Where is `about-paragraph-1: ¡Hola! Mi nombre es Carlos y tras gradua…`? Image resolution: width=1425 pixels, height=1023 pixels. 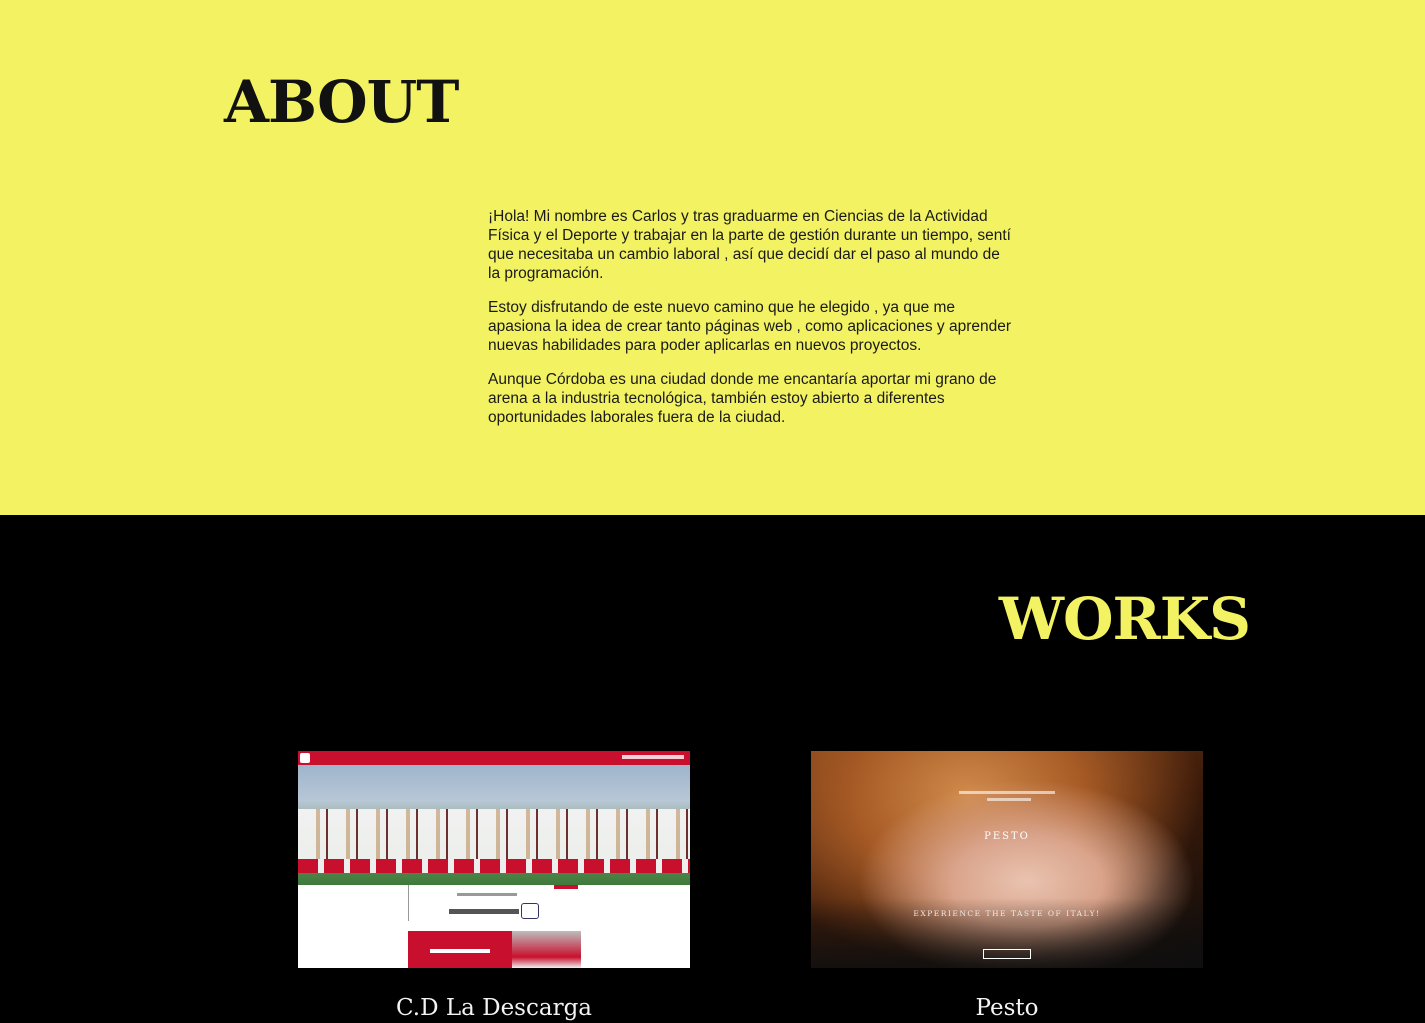
about-paragraph-1: ¡Hola! Mi nombre es Carlos y tras gradua… is located at coordinates (749, 245).